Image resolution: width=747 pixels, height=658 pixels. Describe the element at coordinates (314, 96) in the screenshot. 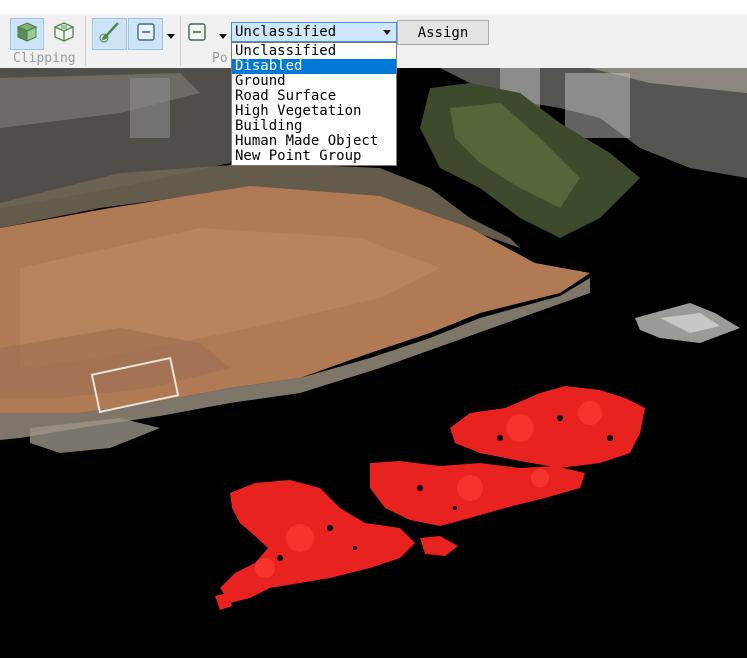

I see `dropdown-item-road-surface: Road Surface` at that location.